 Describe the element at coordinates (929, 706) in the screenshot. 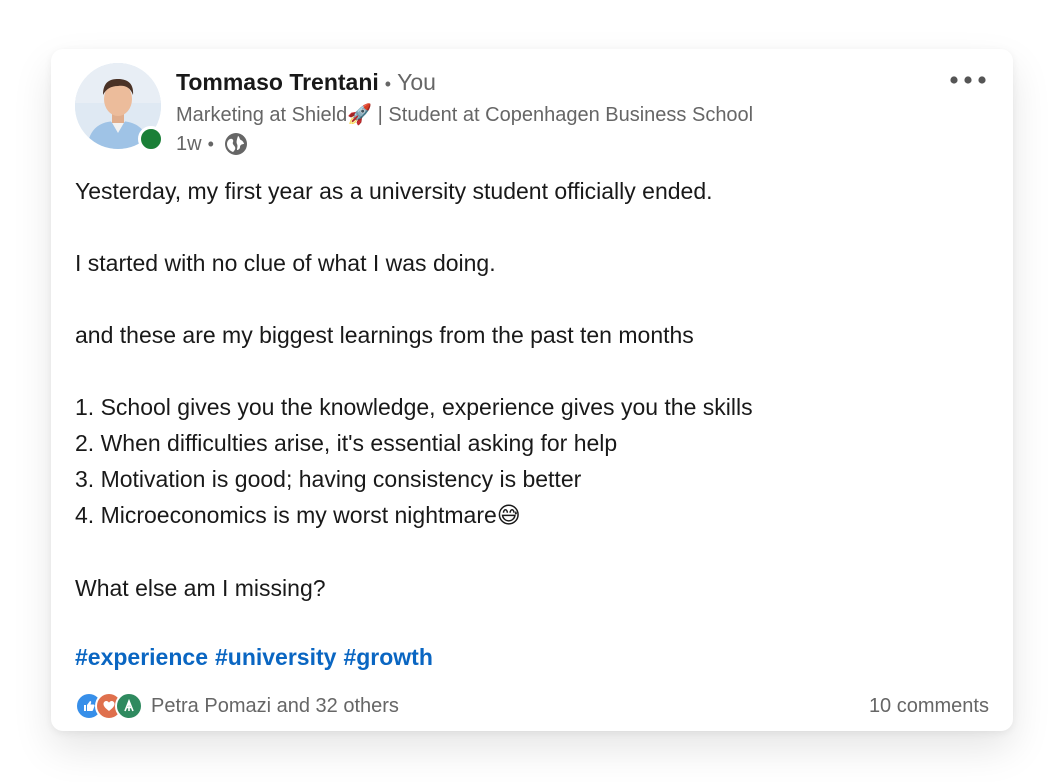

I see `comments-count: 10 comments` at that location.